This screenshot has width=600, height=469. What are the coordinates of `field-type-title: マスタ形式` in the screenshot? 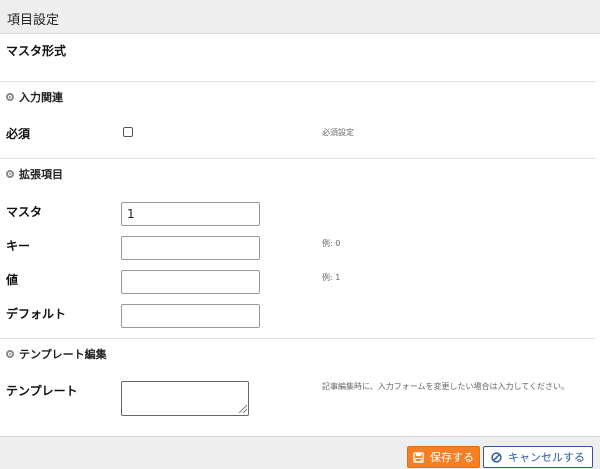 It's located at (36, 51).